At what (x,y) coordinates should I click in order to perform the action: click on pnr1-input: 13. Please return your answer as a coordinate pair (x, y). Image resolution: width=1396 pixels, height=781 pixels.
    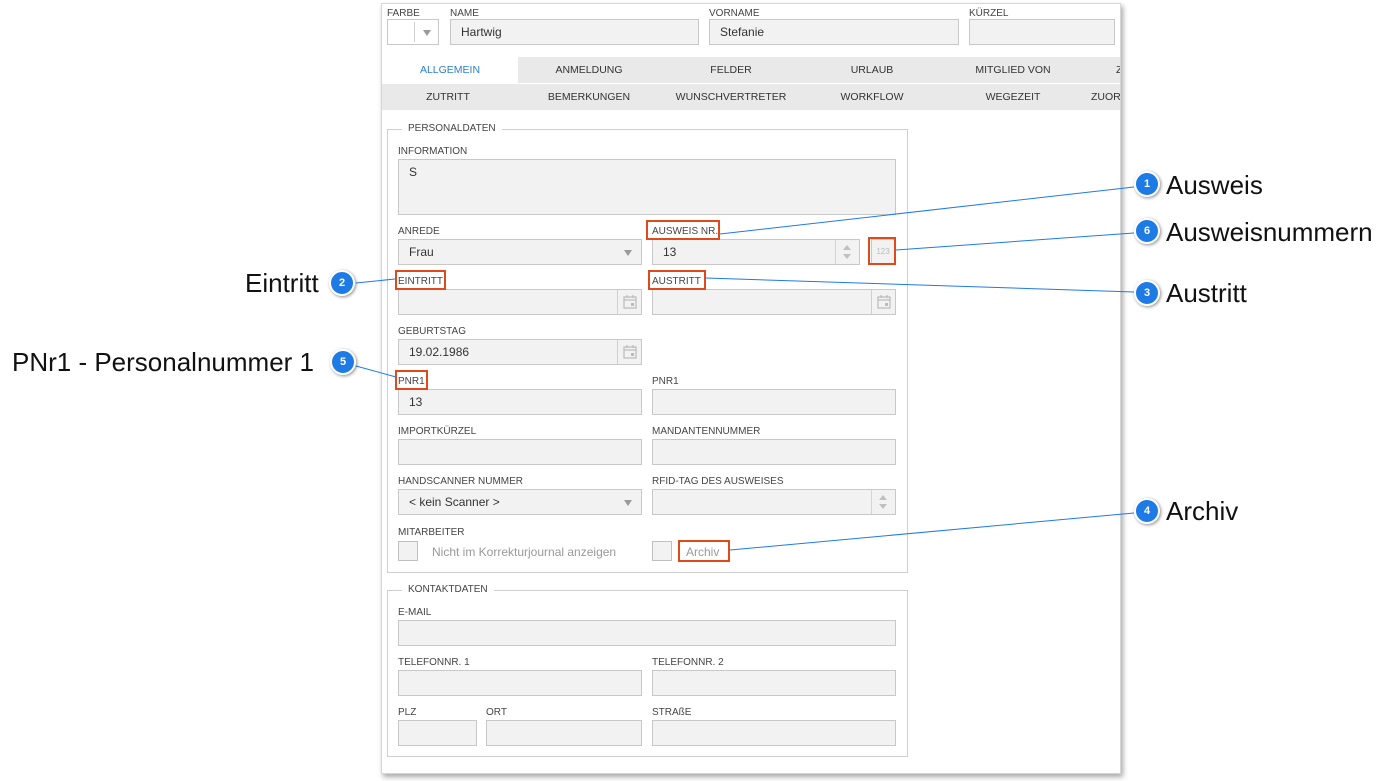
    Looking at the image, I should click on (520, 402).